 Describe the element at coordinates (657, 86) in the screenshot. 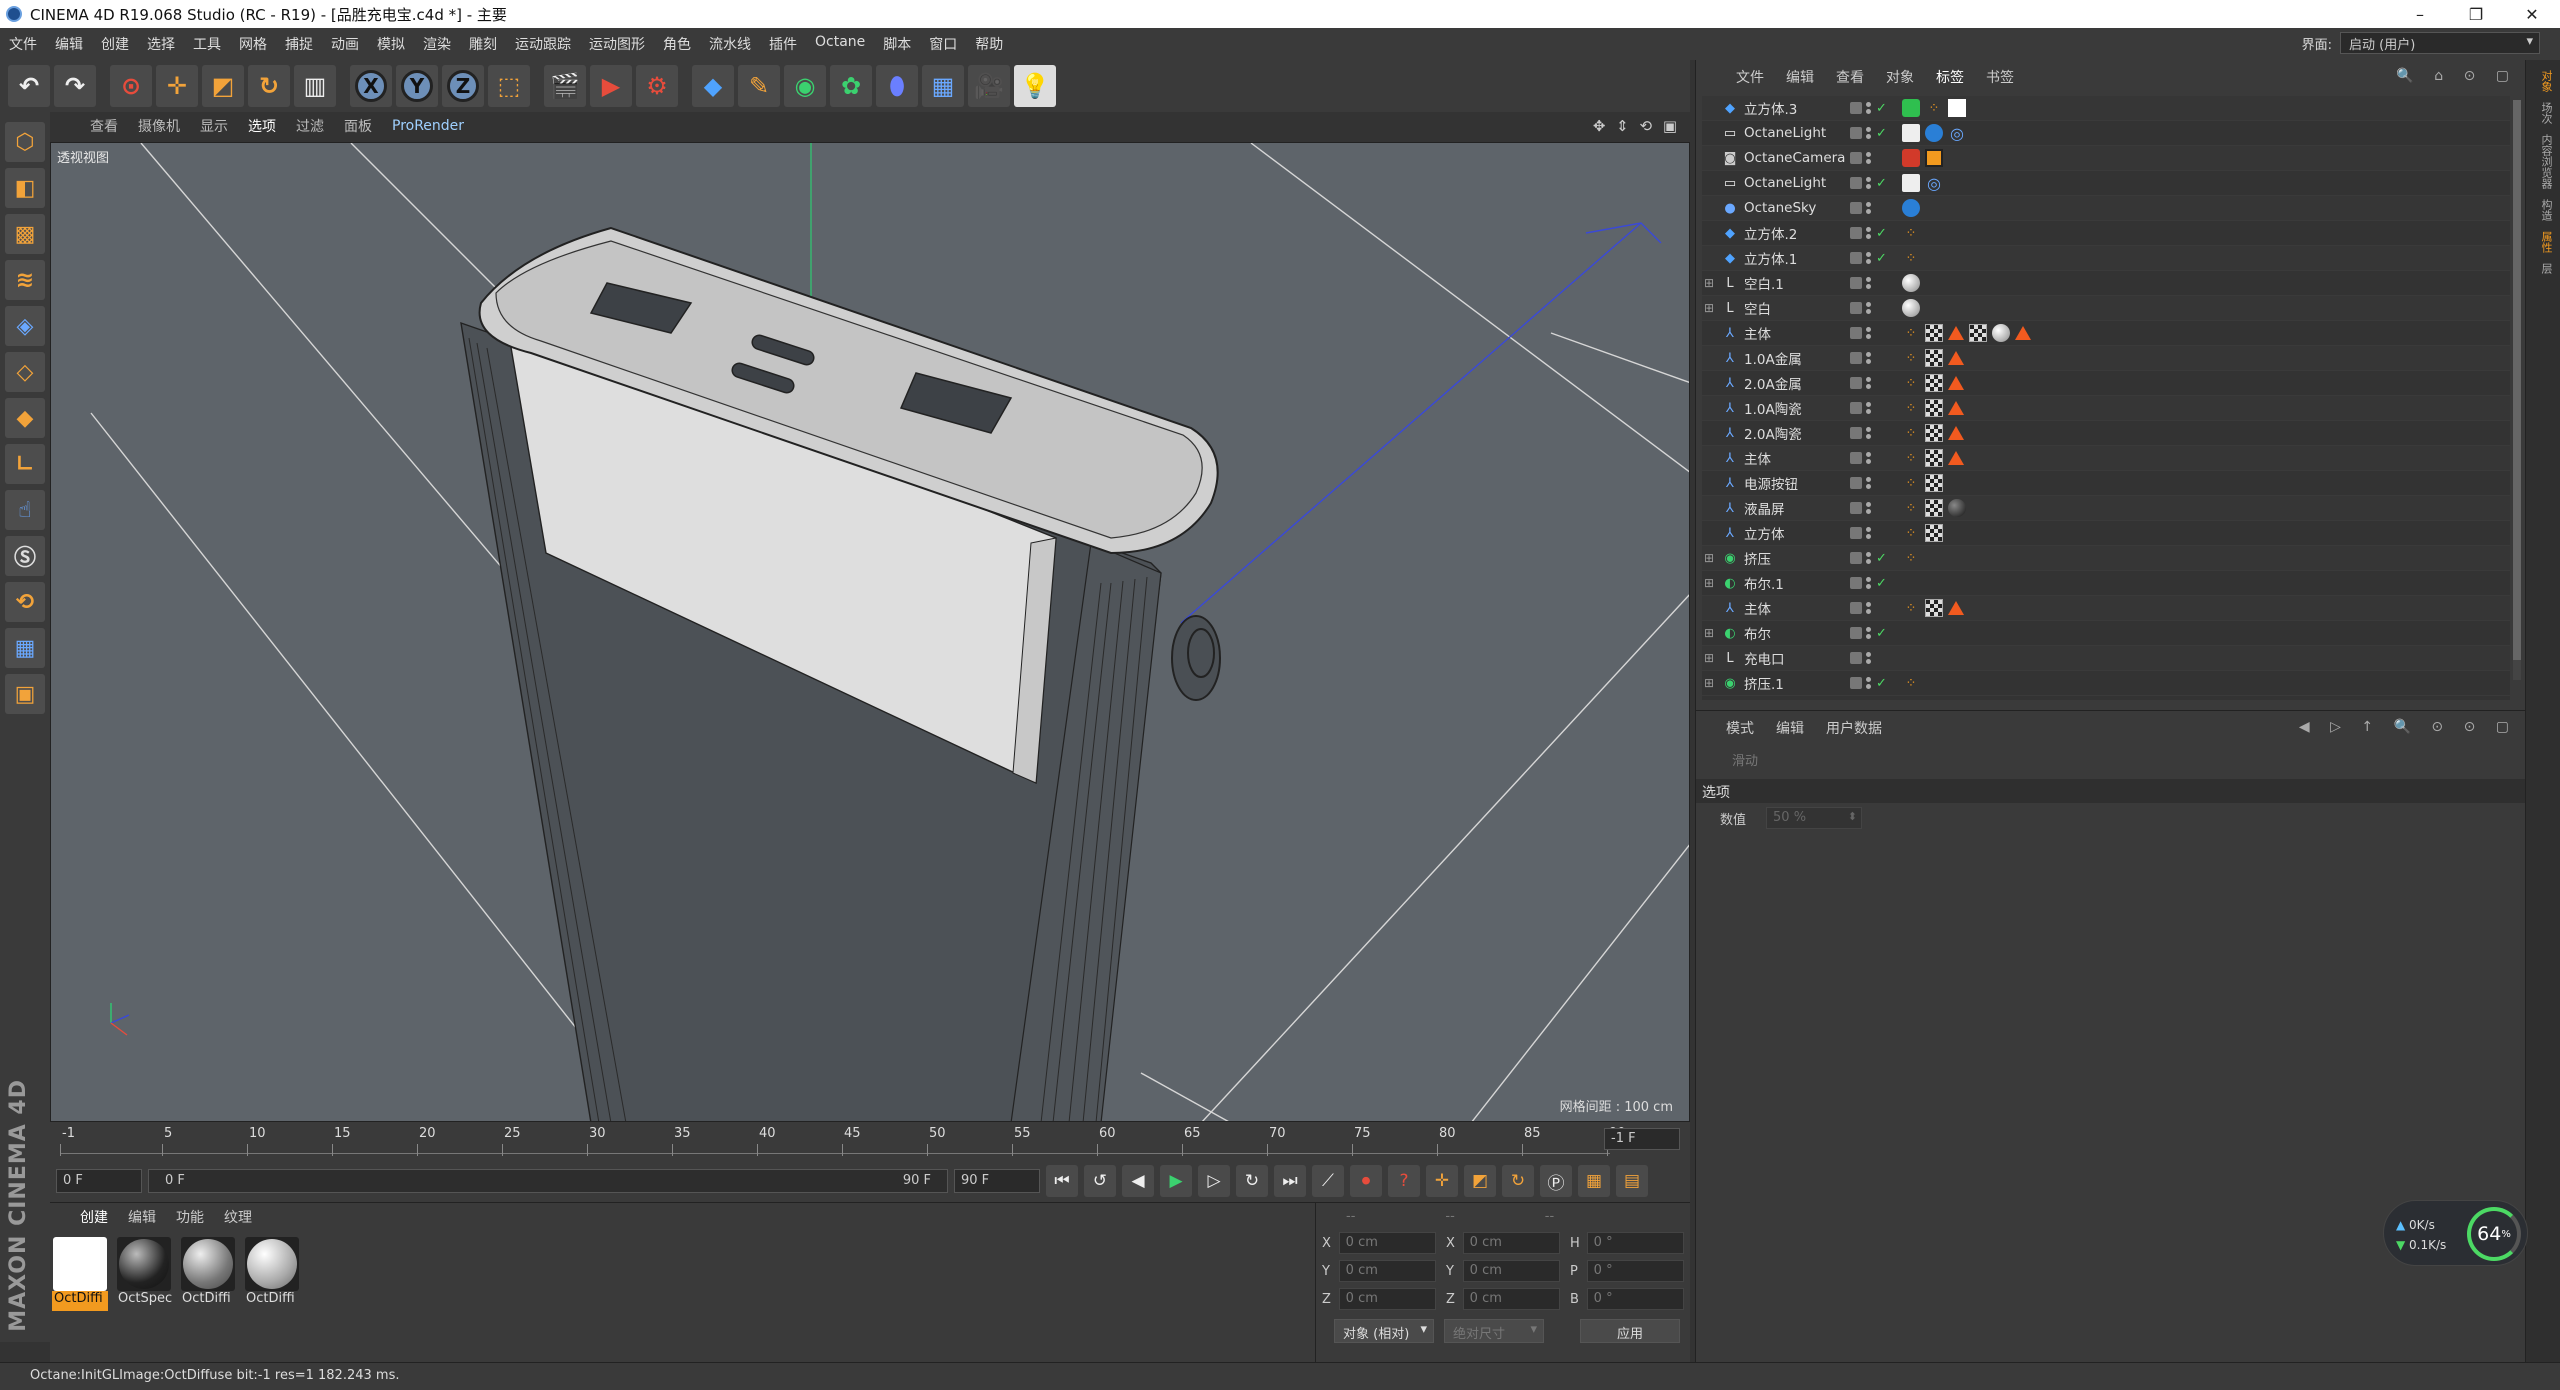

I see `render-settings-icon: ⚙` at that location.